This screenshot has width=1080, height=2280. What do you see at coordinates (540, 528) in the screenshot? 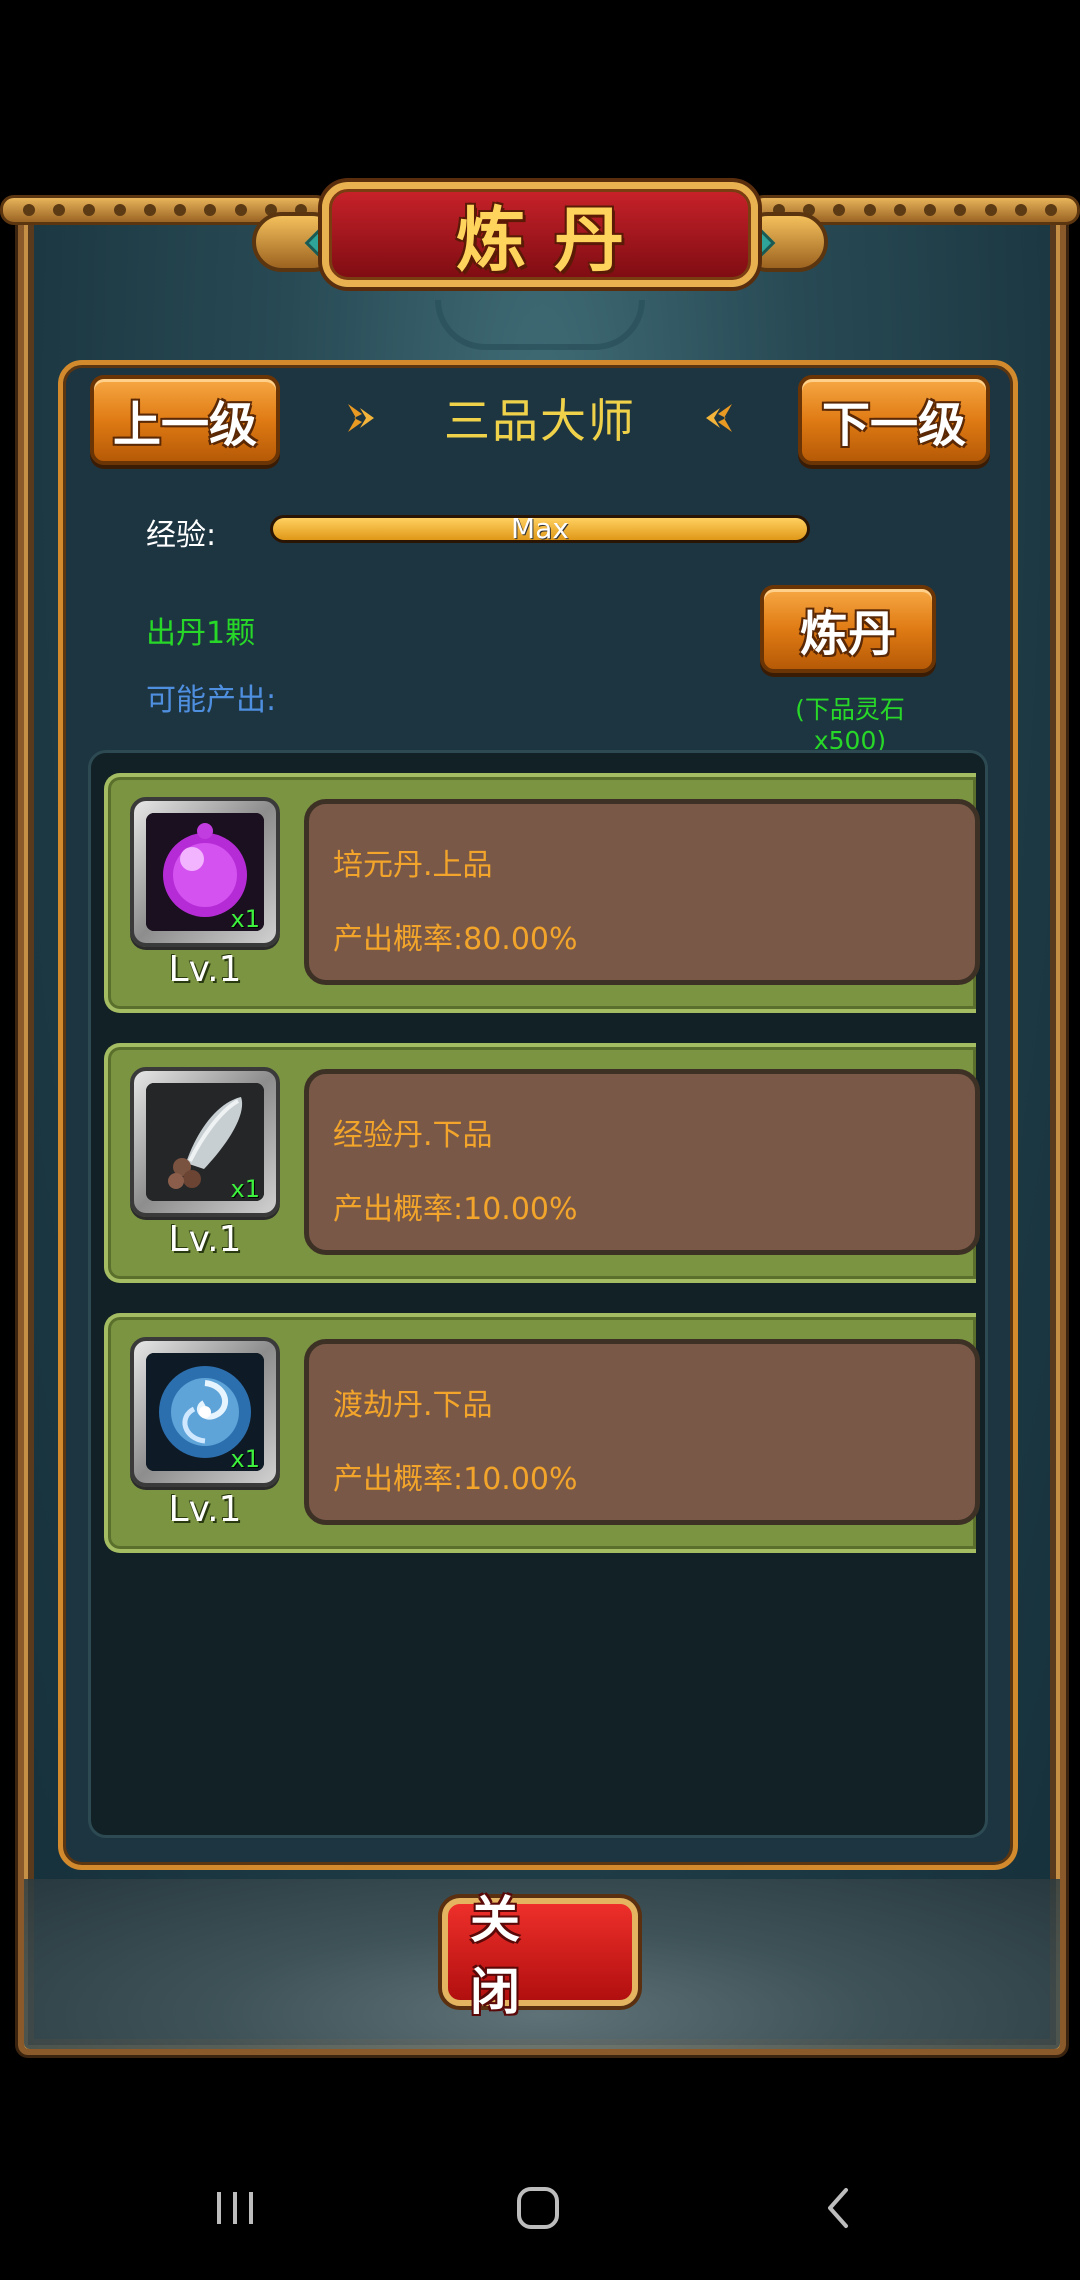
I see `experience-bar-text: Max` at bounding box center [540, 528].